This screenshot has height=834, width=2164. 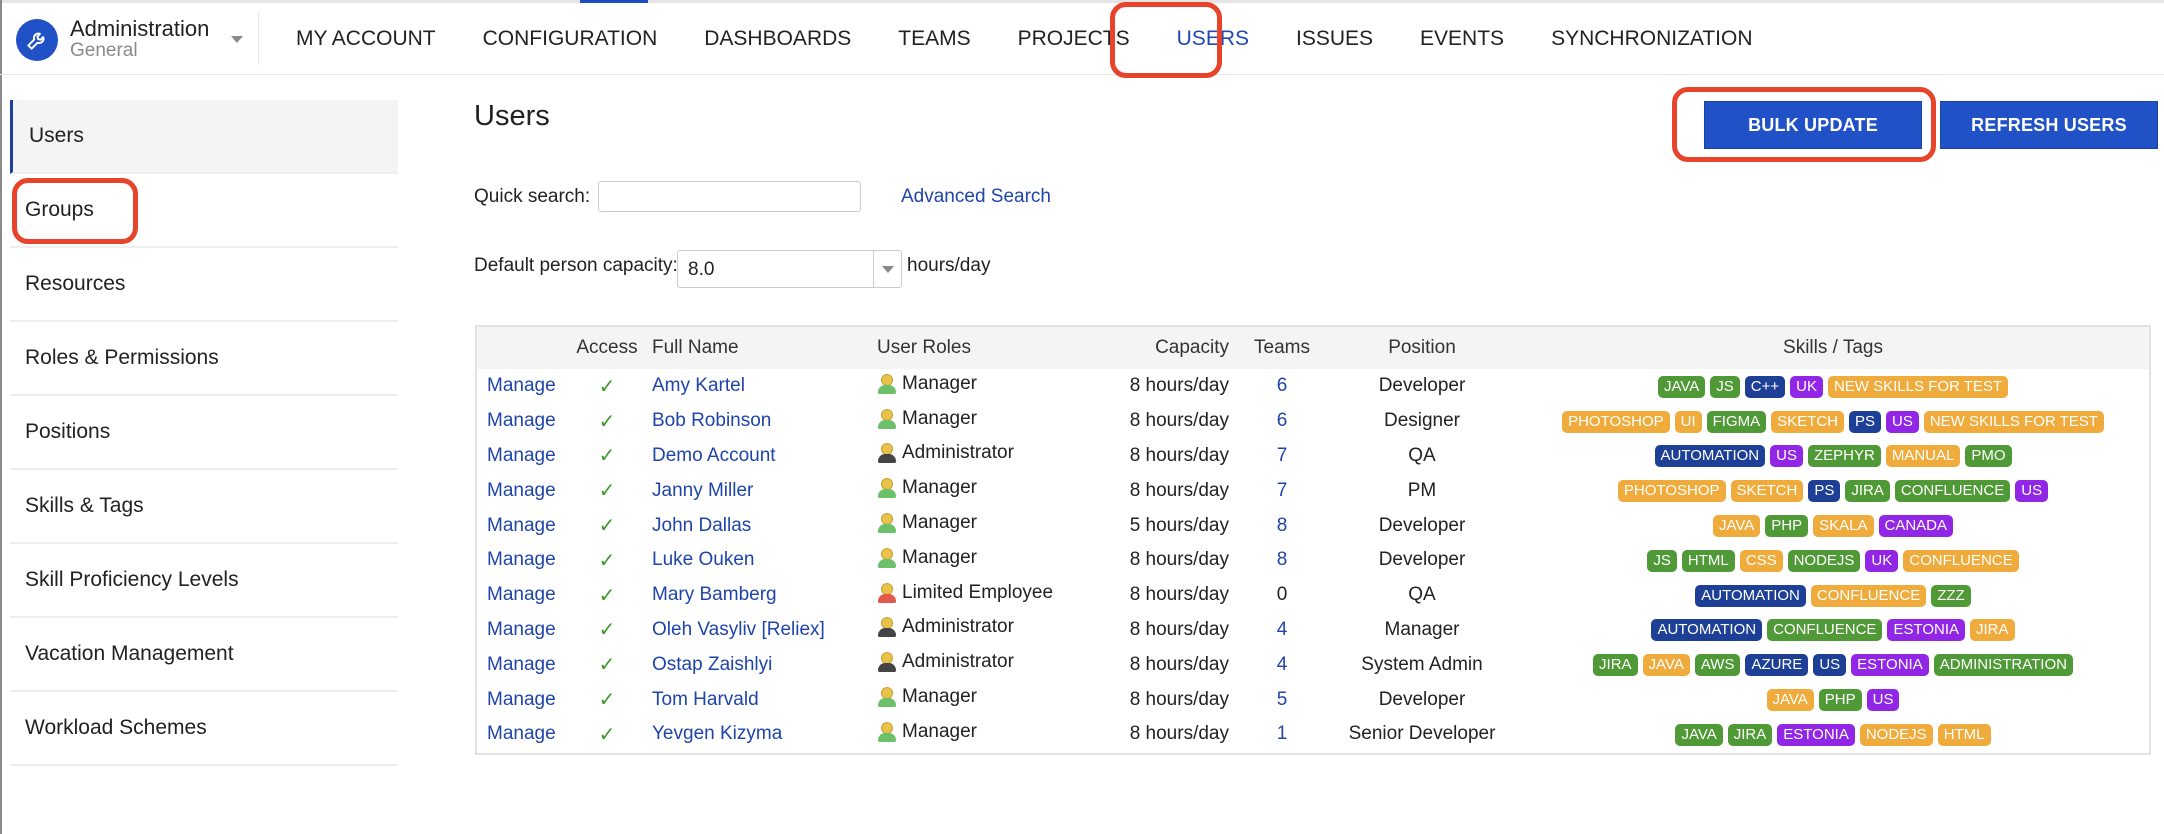 What do you see at coordinates (204, 507) in the screenshot?
I see `sidebar-item-skills-tags: Skills & Tags` at bounding box center [204, 507].